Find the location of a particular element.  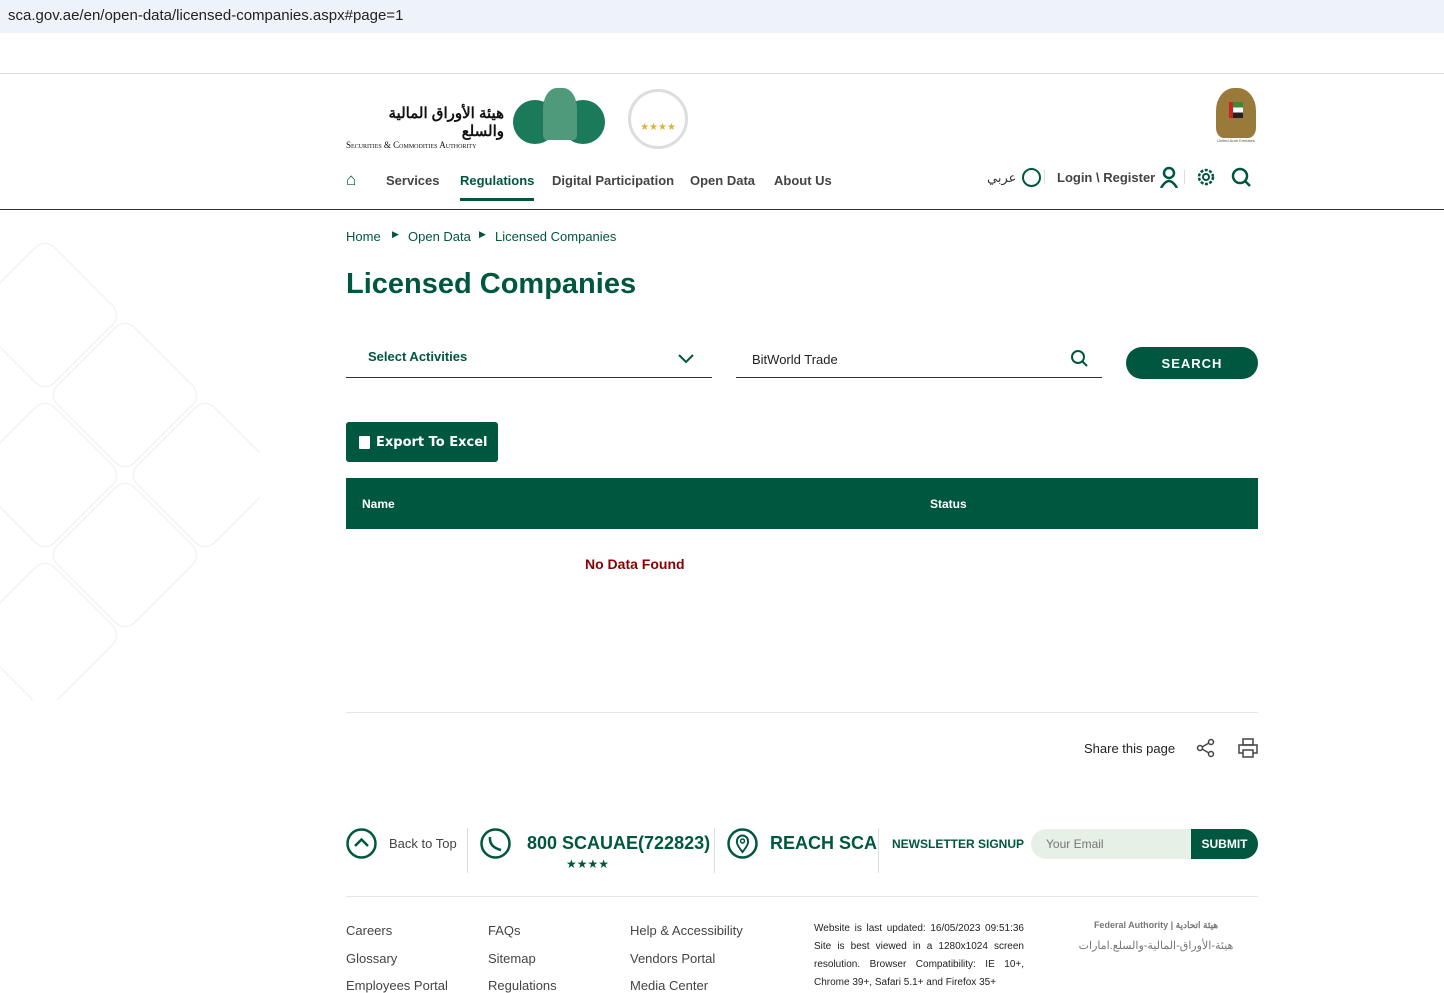

newsletter-label: NEWSLETTER SIGNUP is located at coordinates (958, 844).